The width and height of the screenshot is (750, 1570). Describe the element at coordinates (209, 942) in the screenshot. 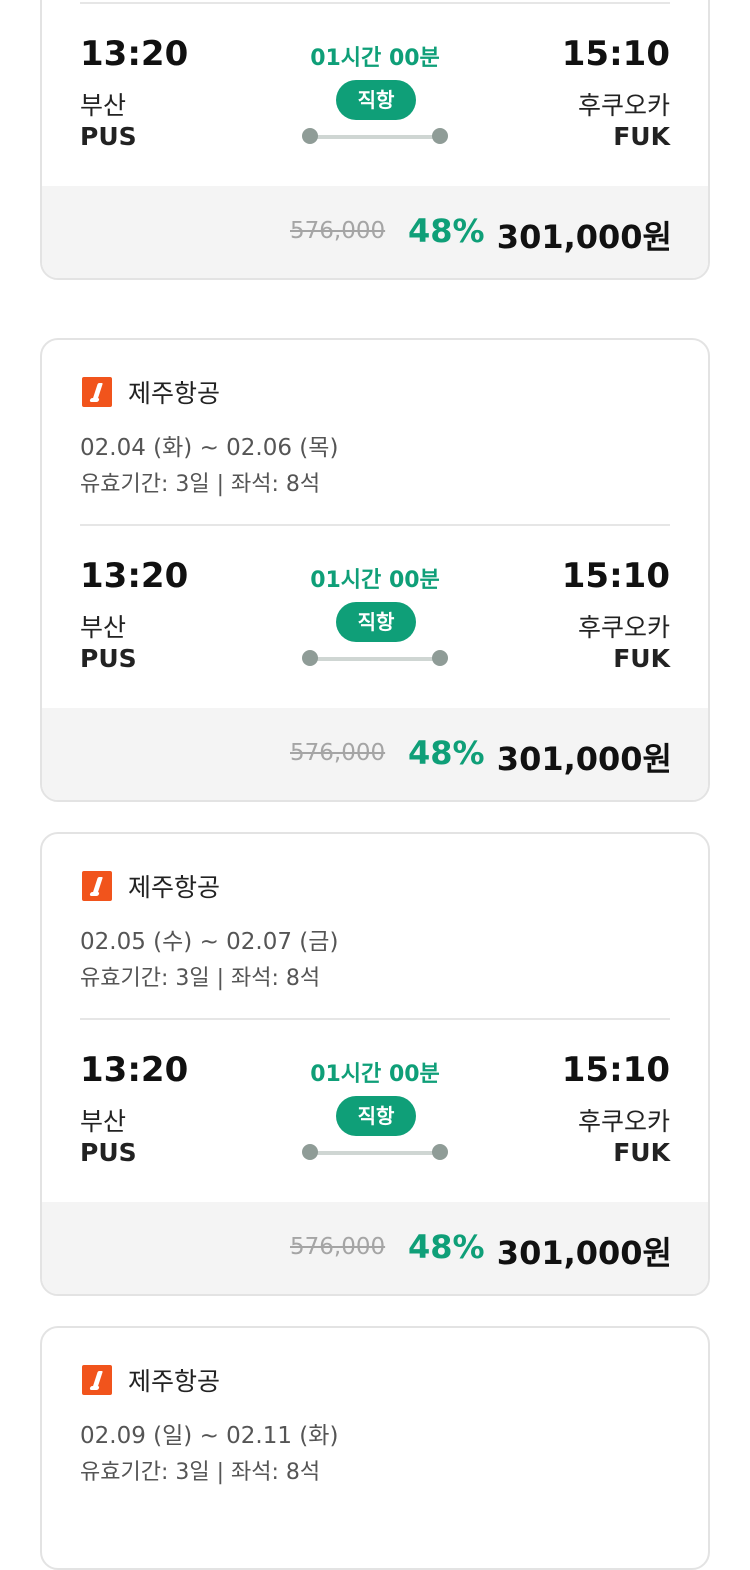

I see `travel-dates: 02.05 (수) ~ 02.07 (금)` at that location.